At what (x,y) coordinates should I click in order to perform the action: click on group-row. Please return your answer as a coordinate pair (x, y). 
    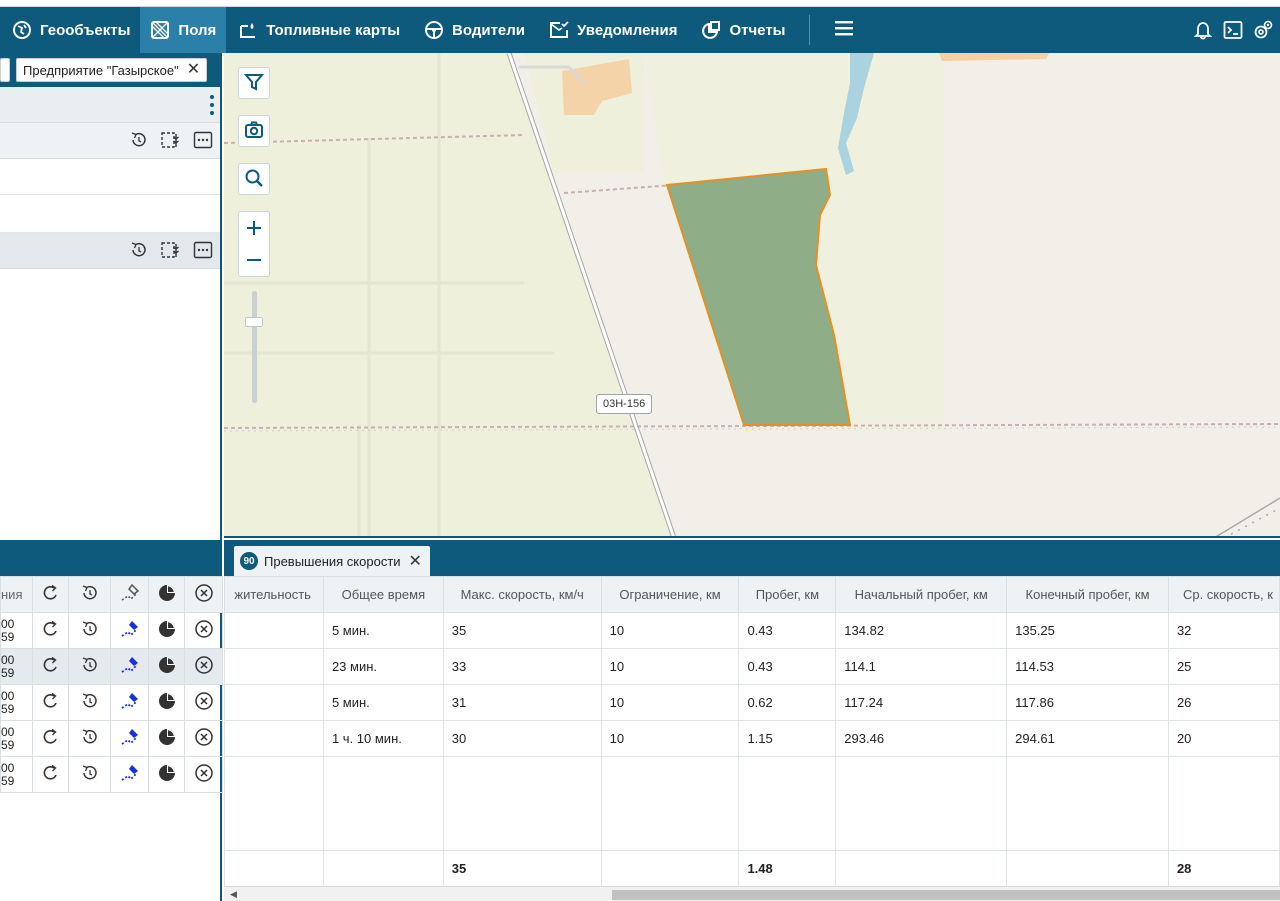
    Looking at the image, I should click on (110, 141).